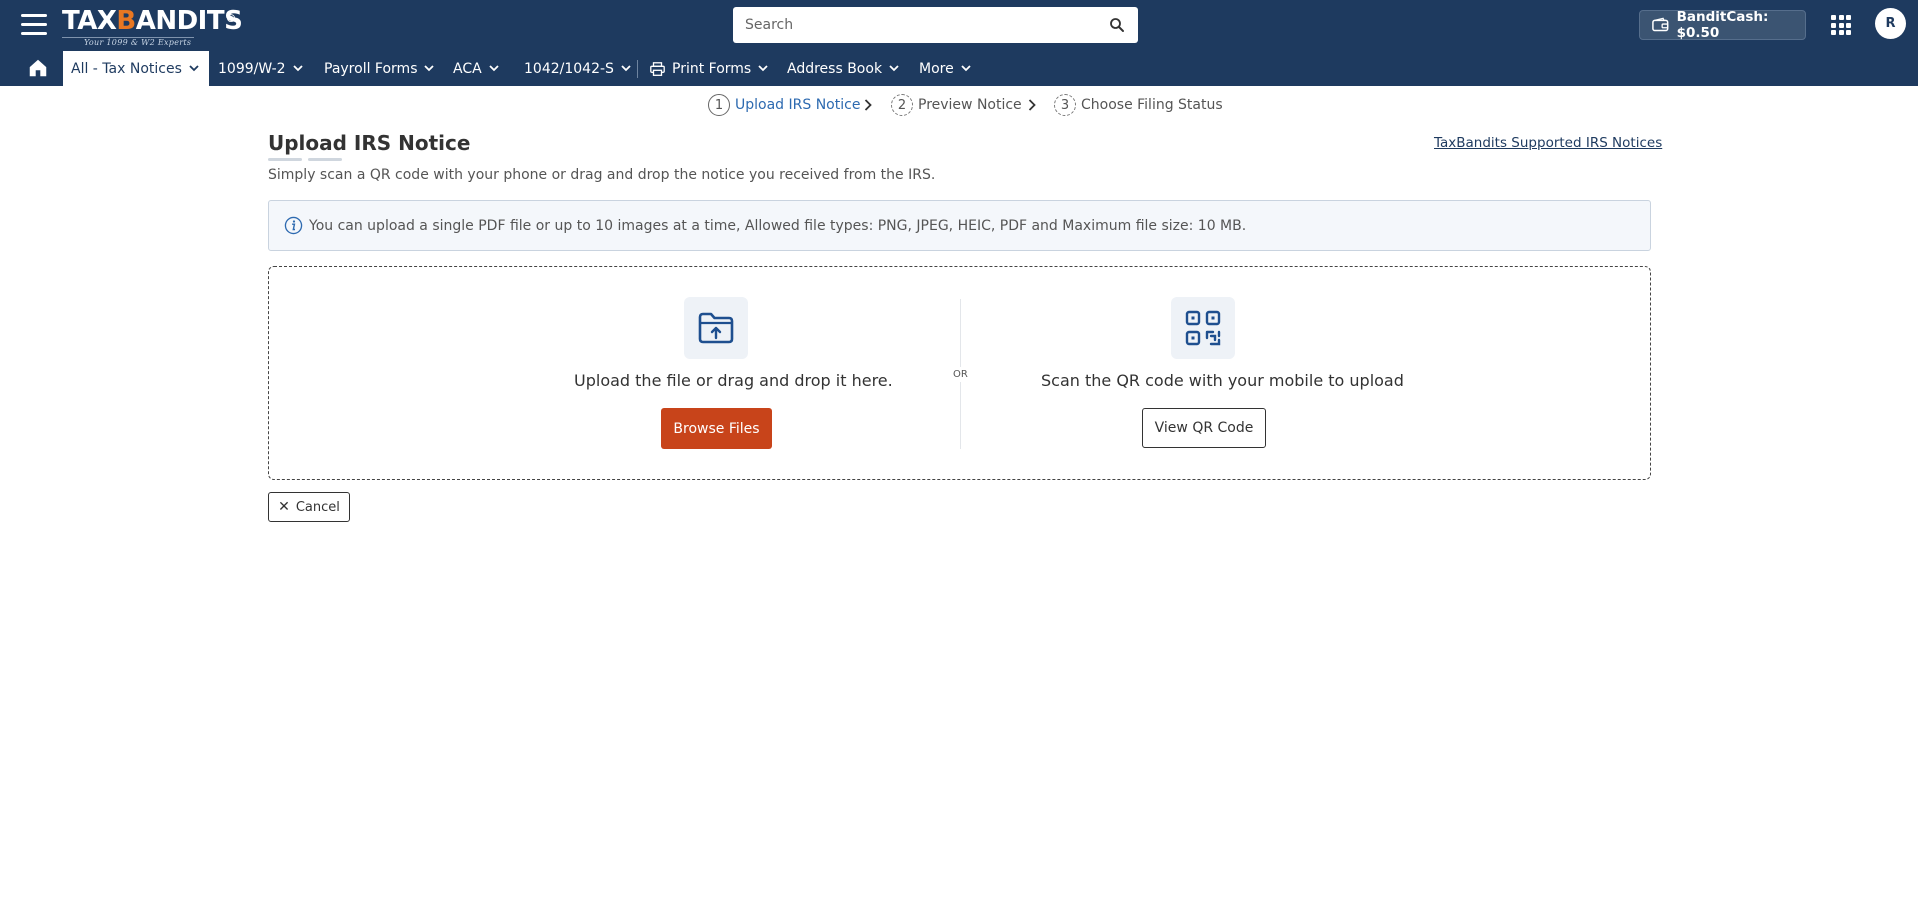 Image resolution: width=1918 pixels, height=906 pixels. I want to click on step-number: 3, so click(1065, 105).